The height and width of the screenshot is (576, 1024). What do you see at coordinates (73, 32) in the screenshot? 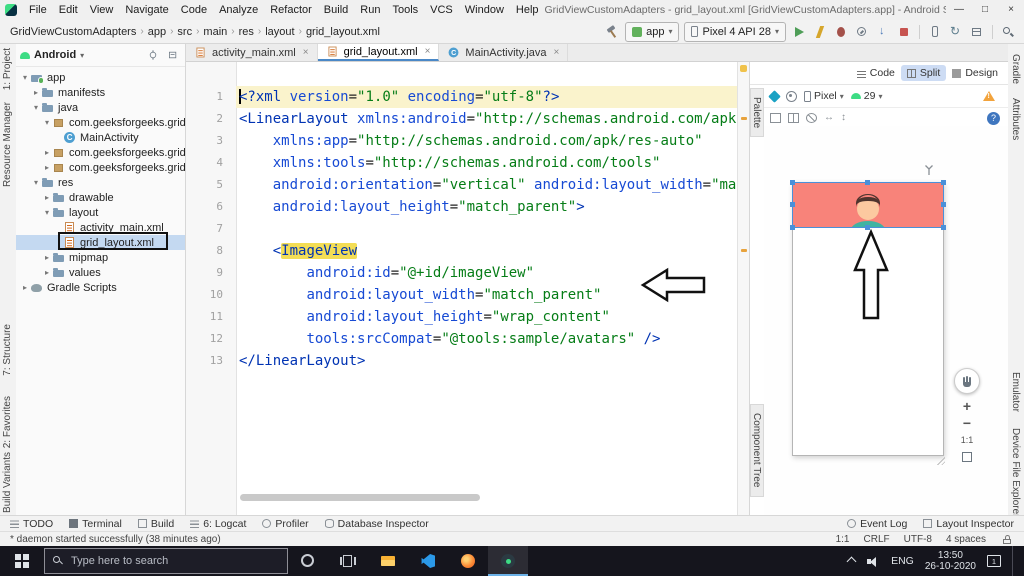
I see `breadcrumb-item-gridviewcustomadapters: GridViewCustomAdapters` at bounding box center [73, 32].